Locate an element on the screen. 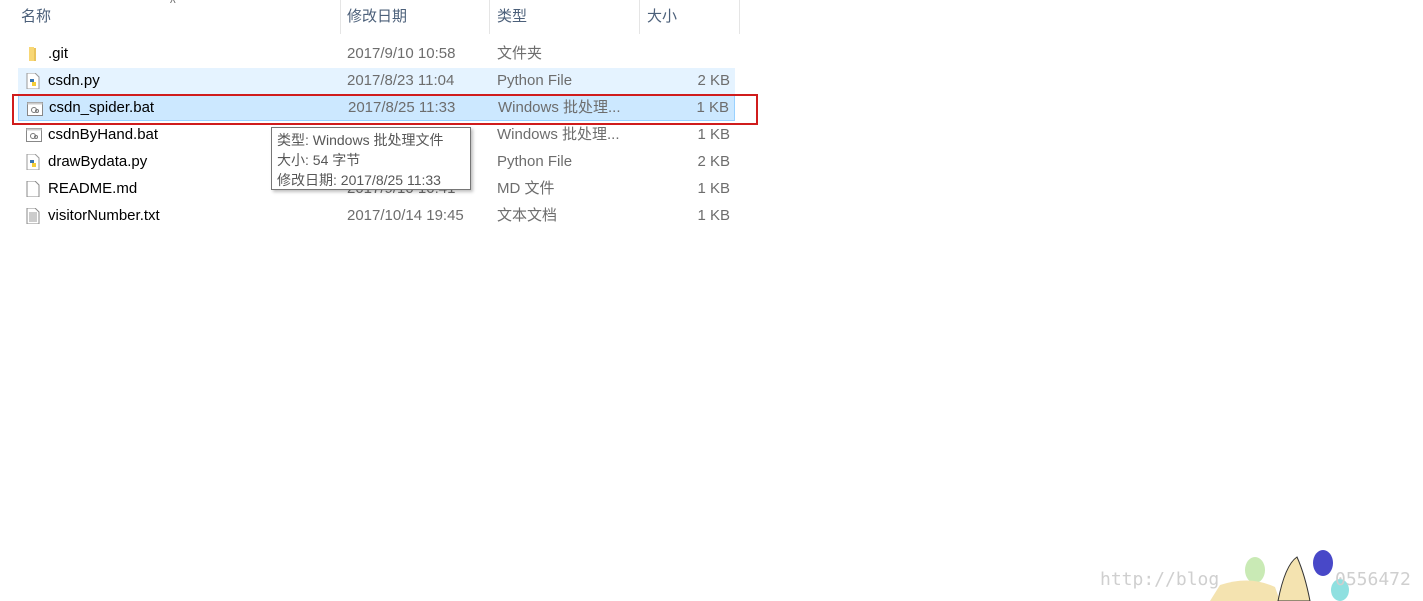 The width and height of the screenshot is (1423, 601). sort-ascending-icon: ^ is located at coordinates (173, 5).